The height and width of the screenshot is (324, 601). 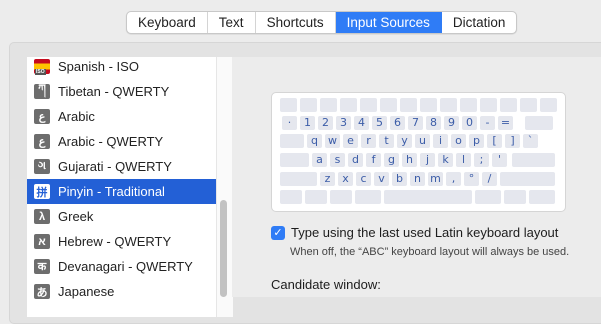 What do you see at coordinates (98, 66) in the screenshot?
I see `source-item-label: Spanish - ISO` at bounding box center [98, 66].